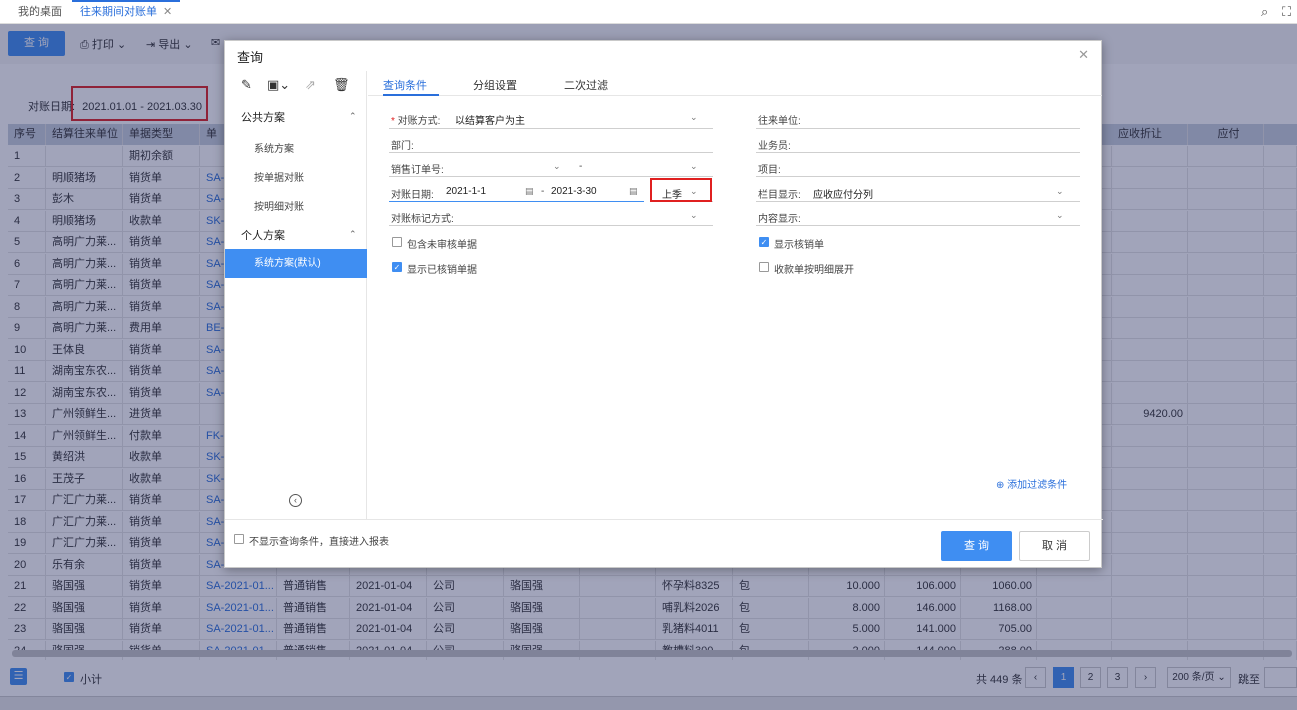 This screenshot has width=1297, height=710. I want to click on mark-input, so click(551, 225).